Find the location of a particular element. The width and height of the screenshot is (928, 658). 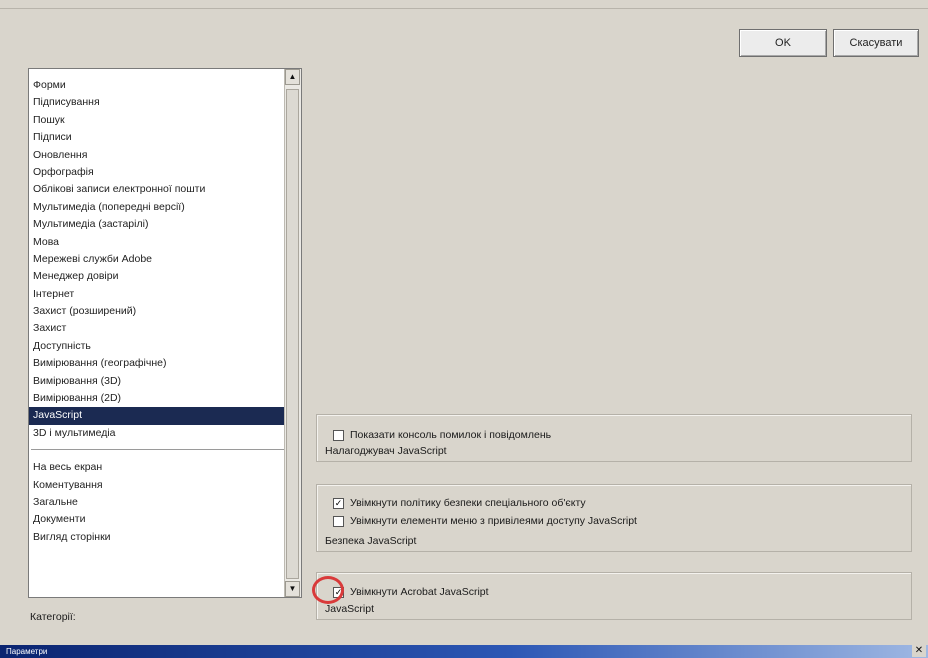

category-item: Інтернет is located at coordinates (158, 294).